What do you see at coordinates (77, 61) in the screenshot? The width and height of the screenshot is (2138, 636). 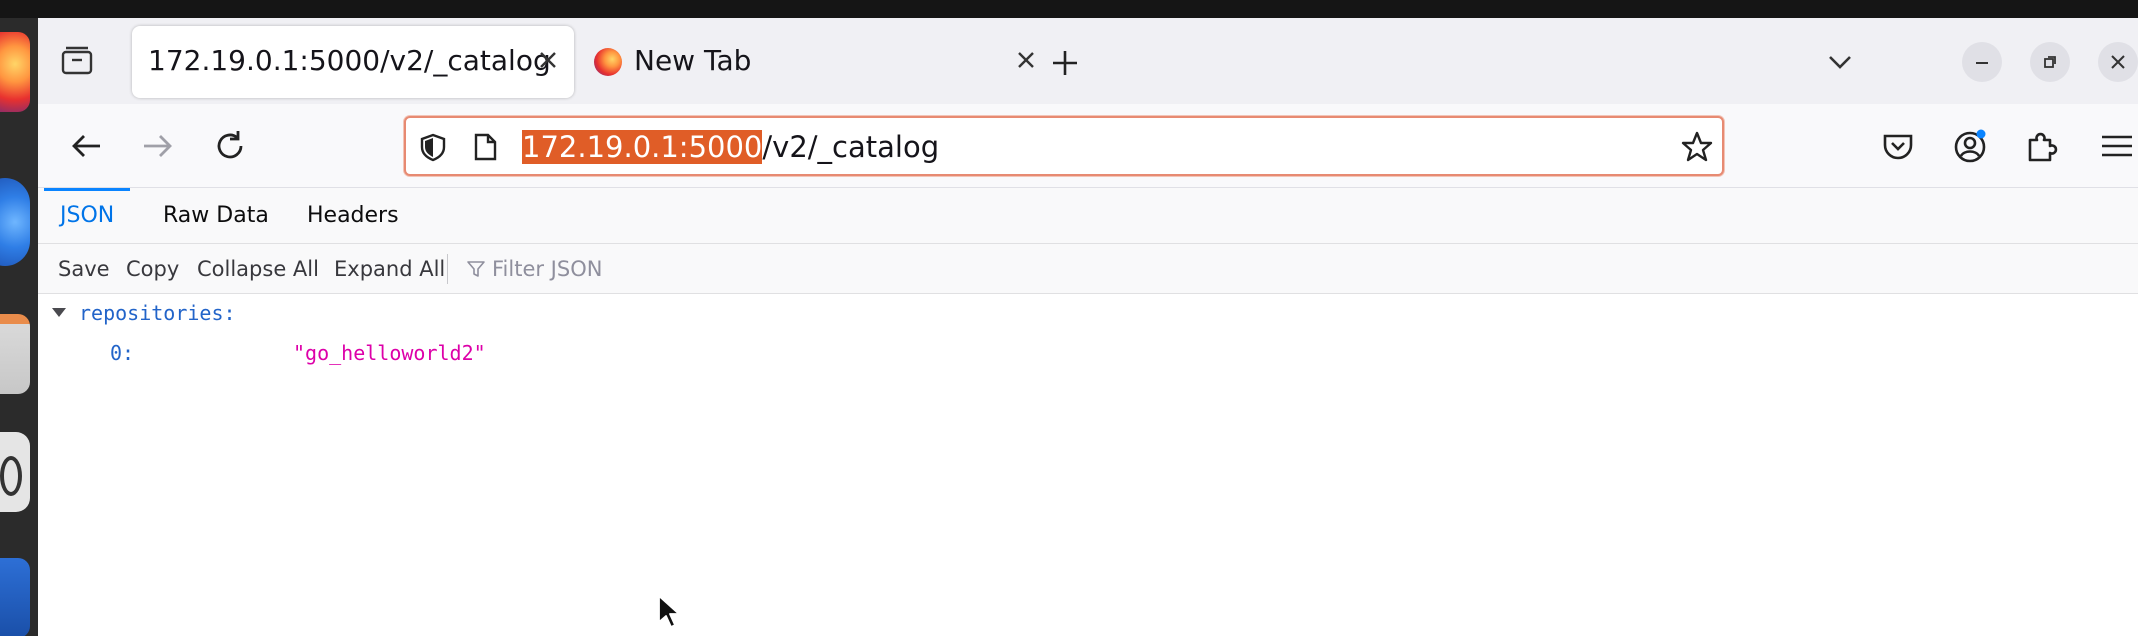 I see `tab-overview-icon` at bounding box center [77, 61].